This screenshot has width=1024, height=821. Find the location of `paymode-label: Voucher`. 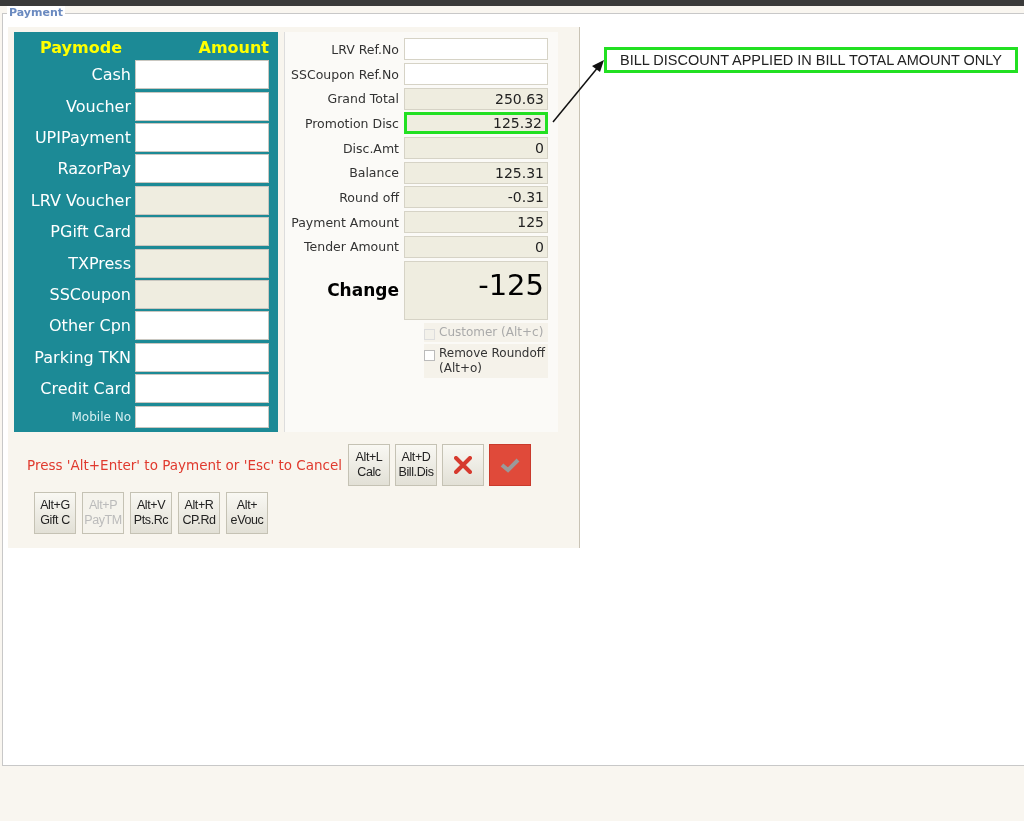

paymode-label: Voucher is located at coordinates (98, 106).